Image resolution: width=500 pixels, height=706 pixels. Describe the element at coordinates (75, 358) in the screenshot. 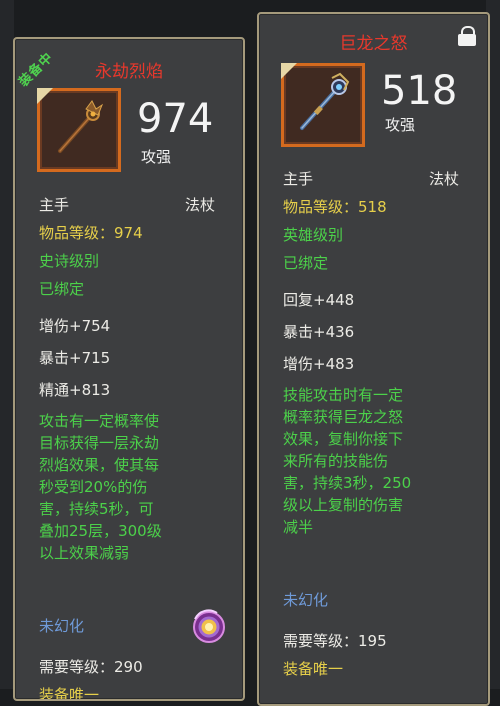

I see `stat-line: 暴击+715` at that location.